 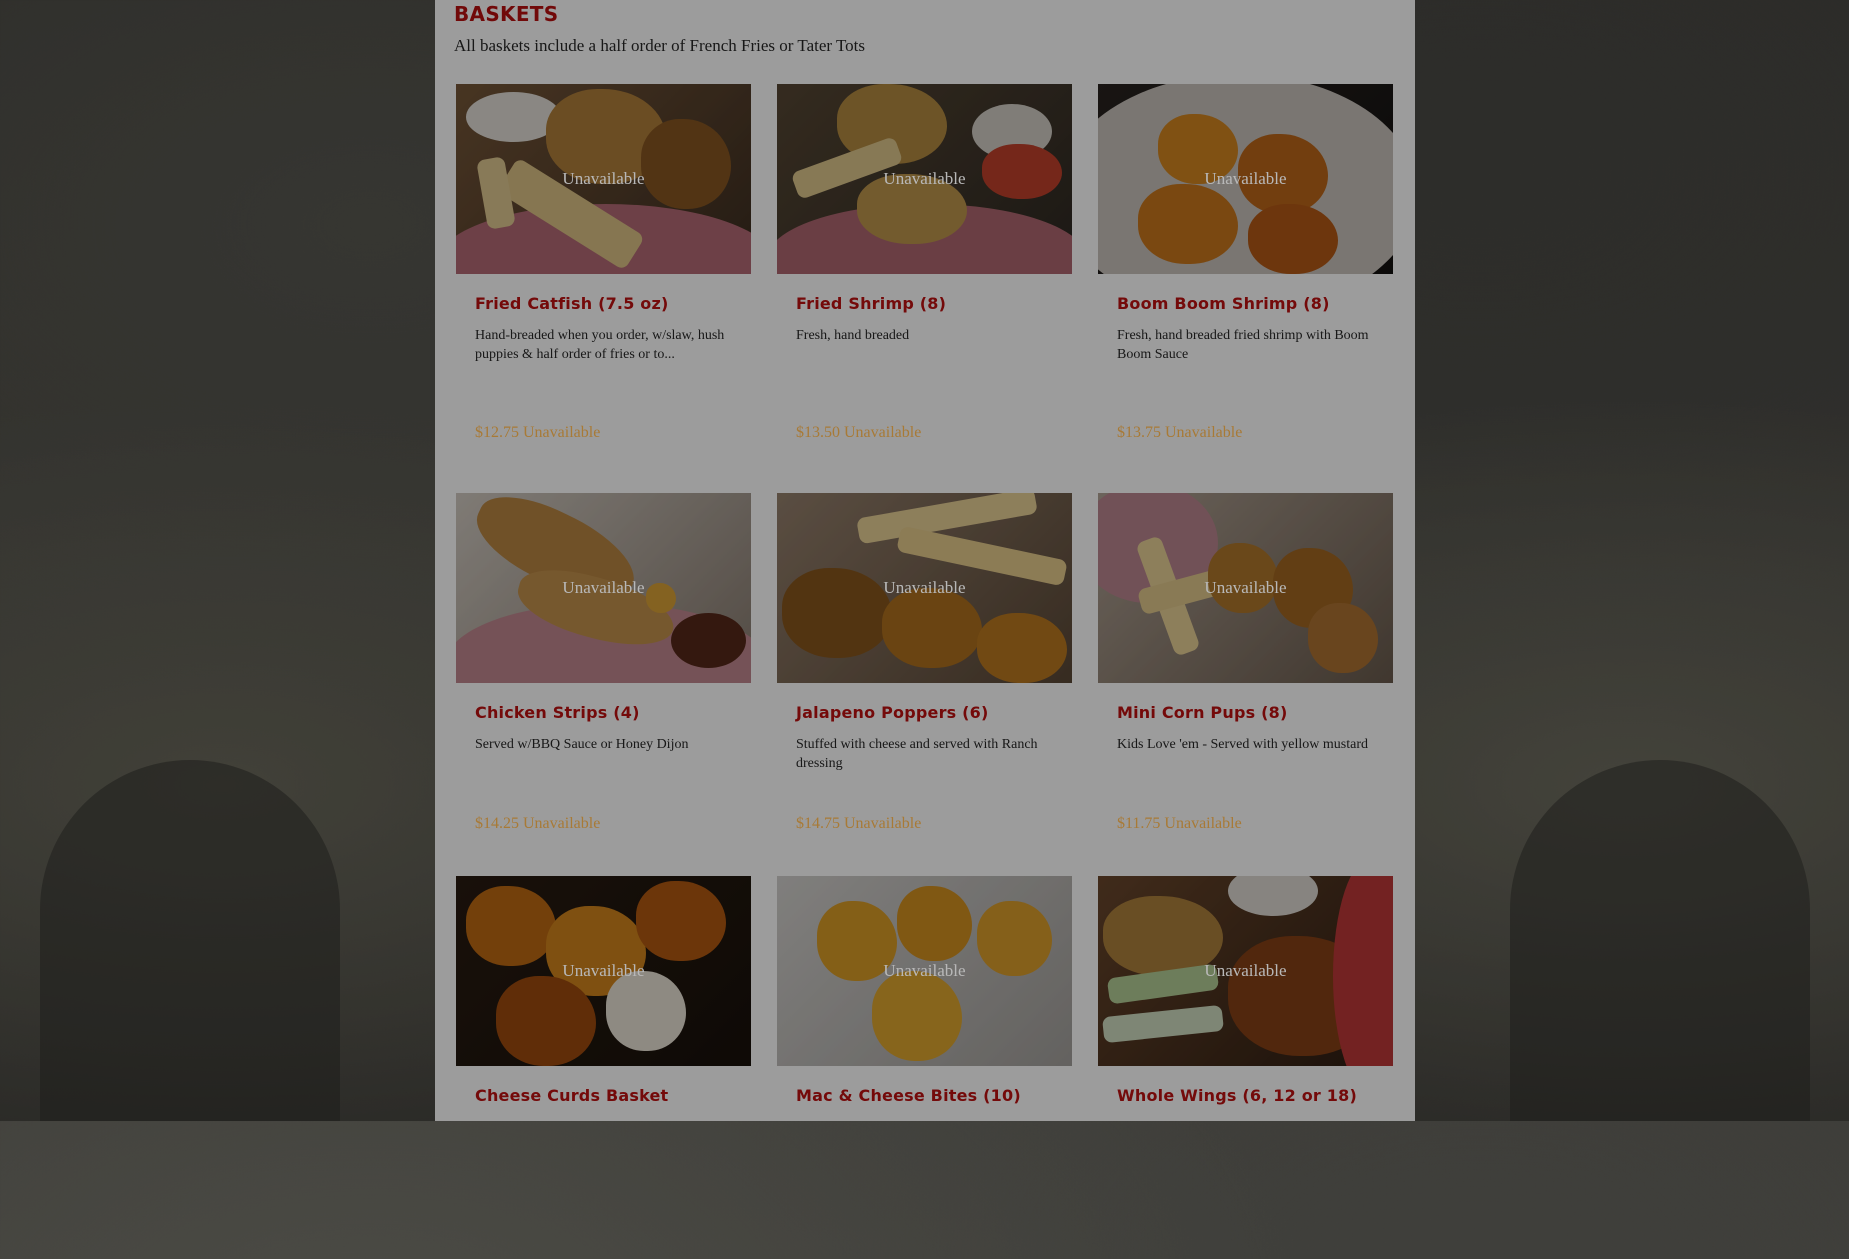 What do you see at coordinates (892, 712) in the screenshot?
I see `item-name: Jalapeno Poppers (6)` at bounding box center [892, 712].